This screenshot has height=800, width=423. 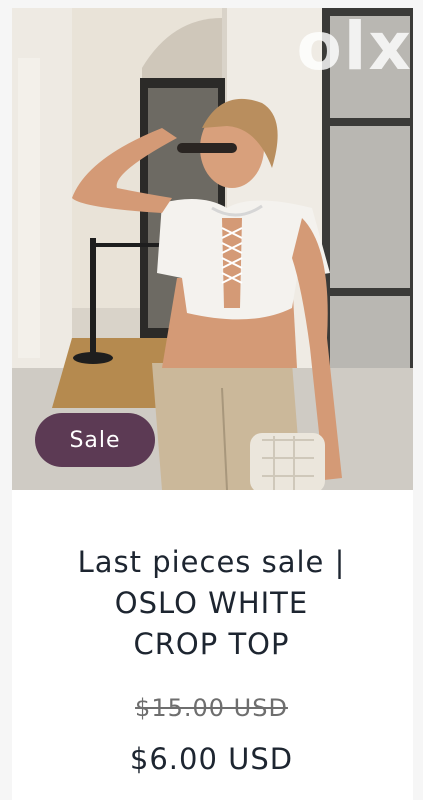 I want to click on product-title-line-2: OSLO WHITE, so click(x=211, y=603).